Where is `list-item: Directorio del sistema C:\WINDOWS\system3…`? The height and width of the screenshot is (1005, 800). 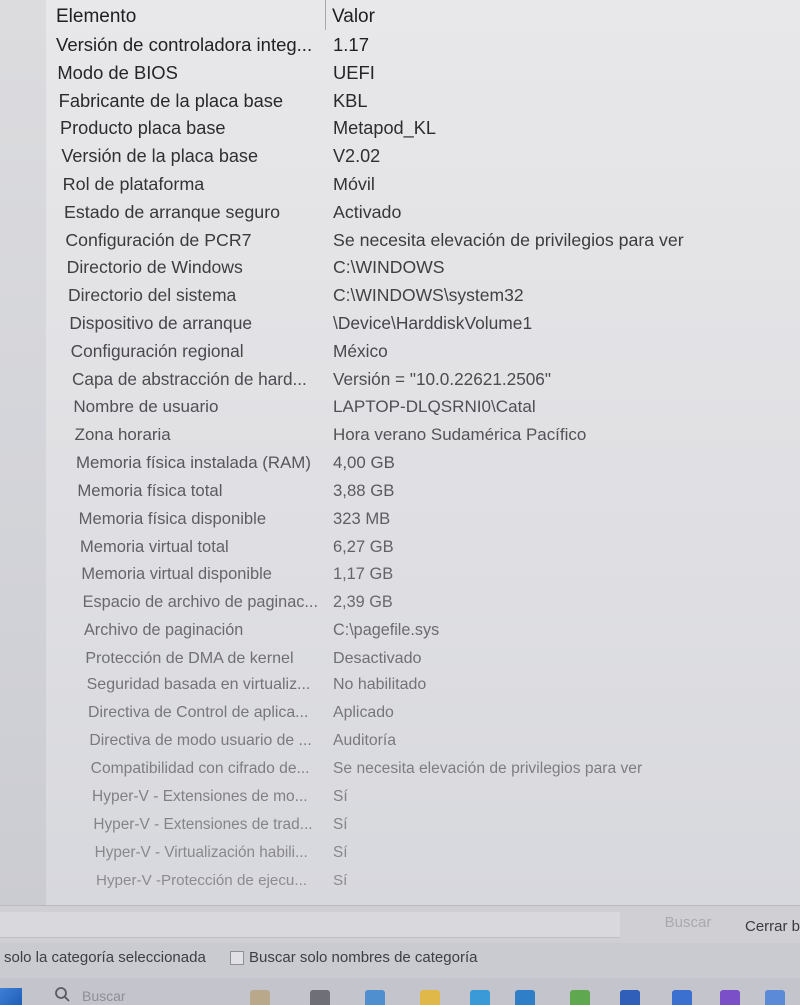 list-item: Directorio del sistema C:\WINDOWS\system3… is located at coordinates (423, 298).